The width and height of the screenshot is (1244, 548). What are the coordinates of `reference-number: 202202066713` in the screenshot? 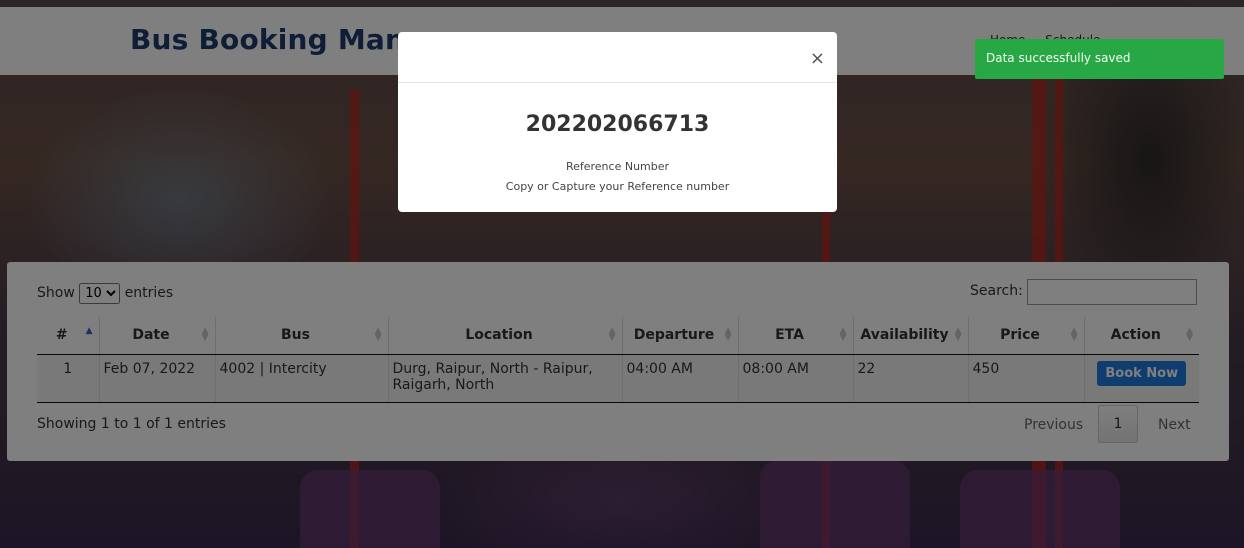 It's located at (617, 124).